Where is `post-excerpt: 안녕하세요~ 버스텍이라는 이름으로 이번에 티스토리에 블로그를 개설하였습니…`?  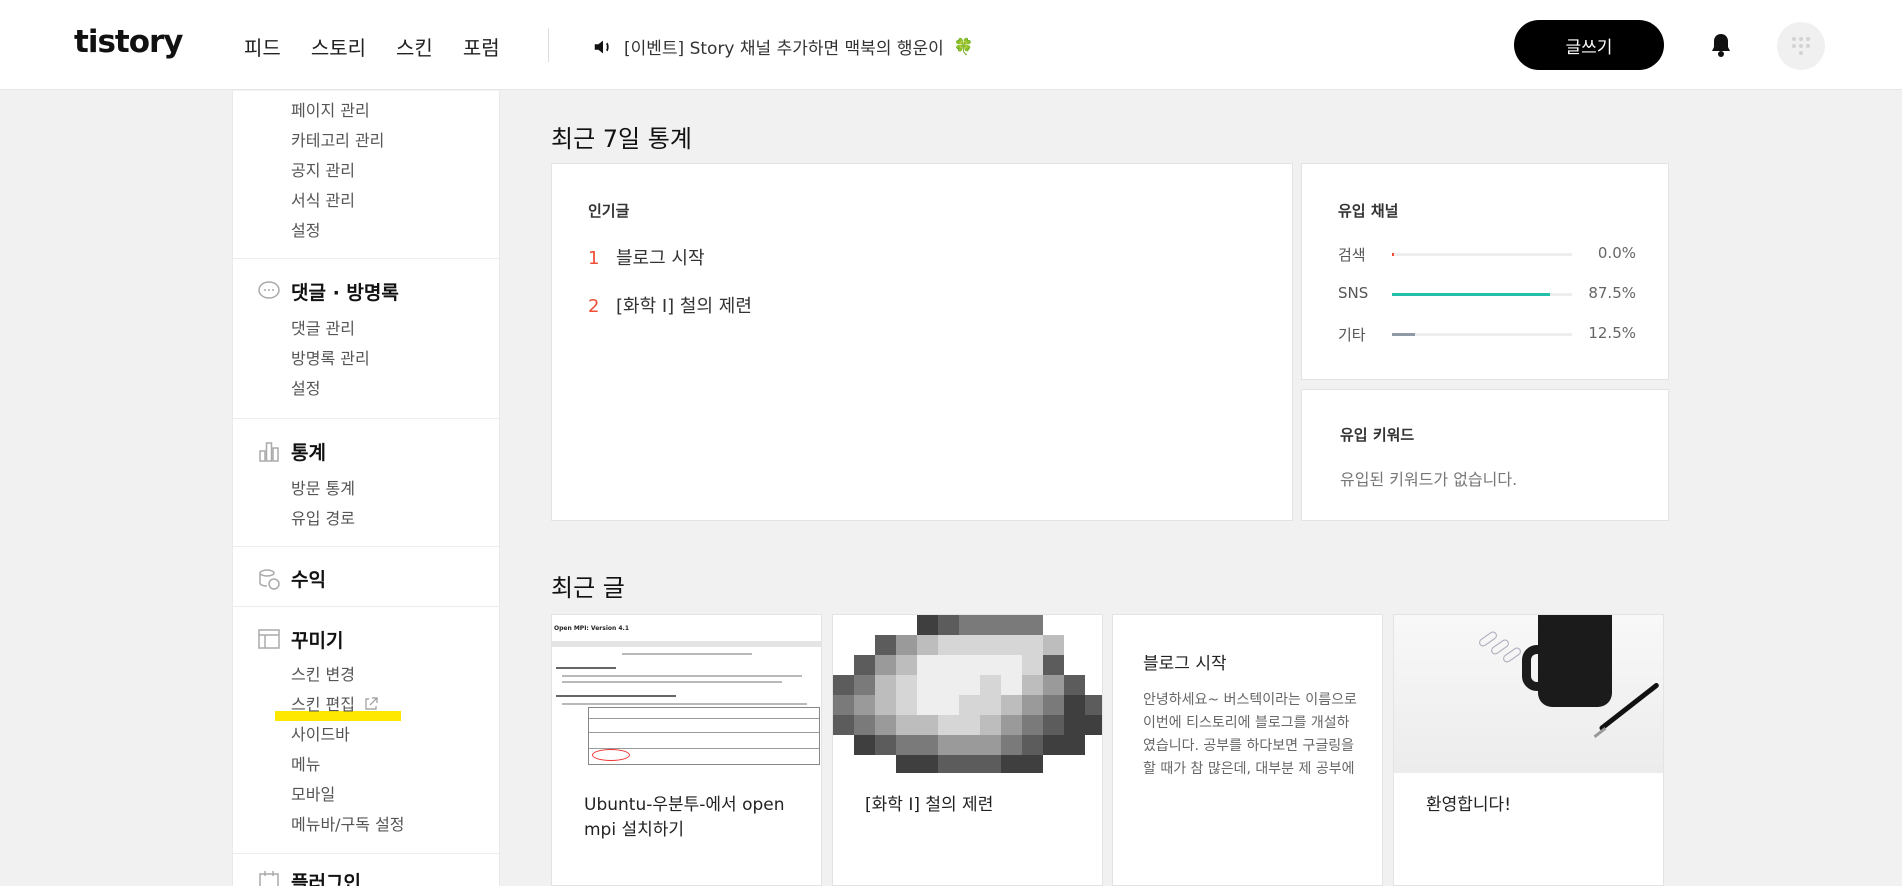 post-excerpt: 안녕하세요~ 버스텍이라는 이름으로 이번에 티스토리에 블로그를 개설하였습니… is located at coordinates (1250, 734).